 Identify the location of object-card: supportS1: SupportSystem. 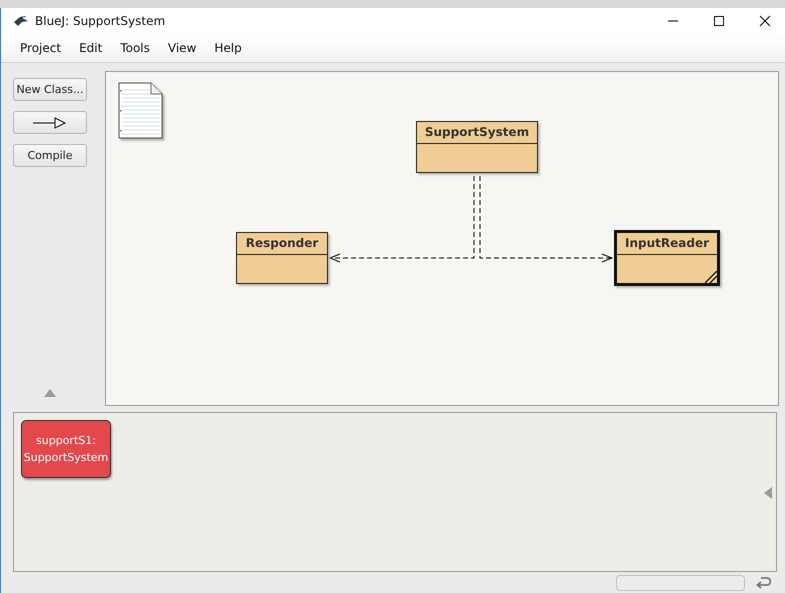
(66, 449).